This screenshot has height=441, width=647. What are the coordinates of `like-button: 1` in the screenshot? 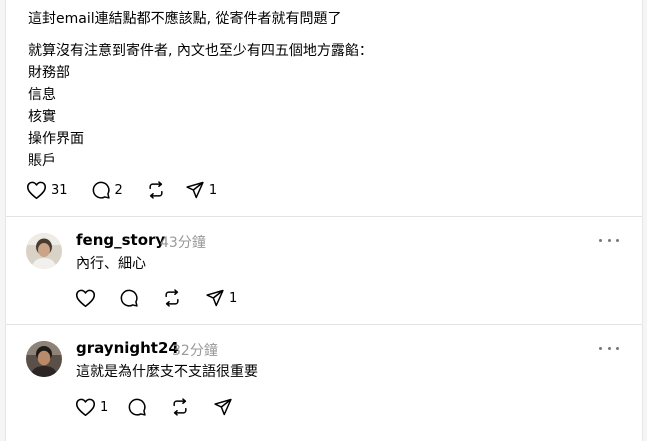 It's located at (91, 407).